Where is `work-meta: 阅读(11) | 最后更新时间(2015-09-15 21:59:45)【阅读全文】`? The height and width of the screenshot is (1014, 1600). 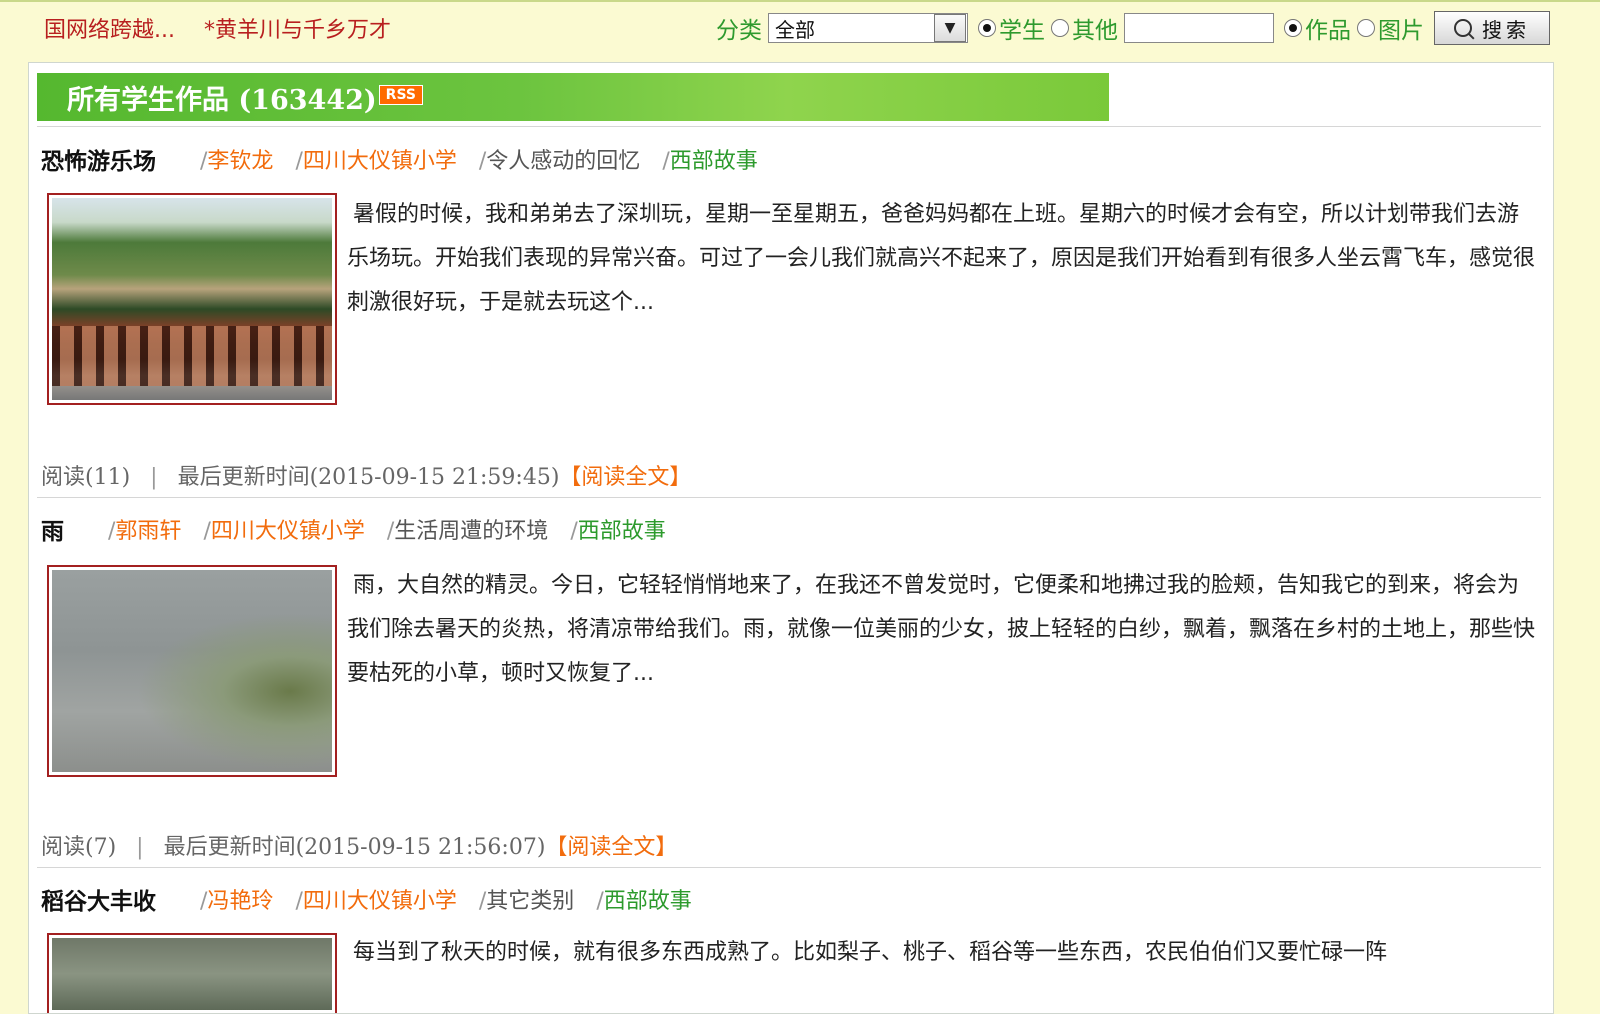
work-meta: 阅读(11) | 最后更新时间(2015-09-15 21:59:45)【阅读全文】 is located at coordinates (366, 477).